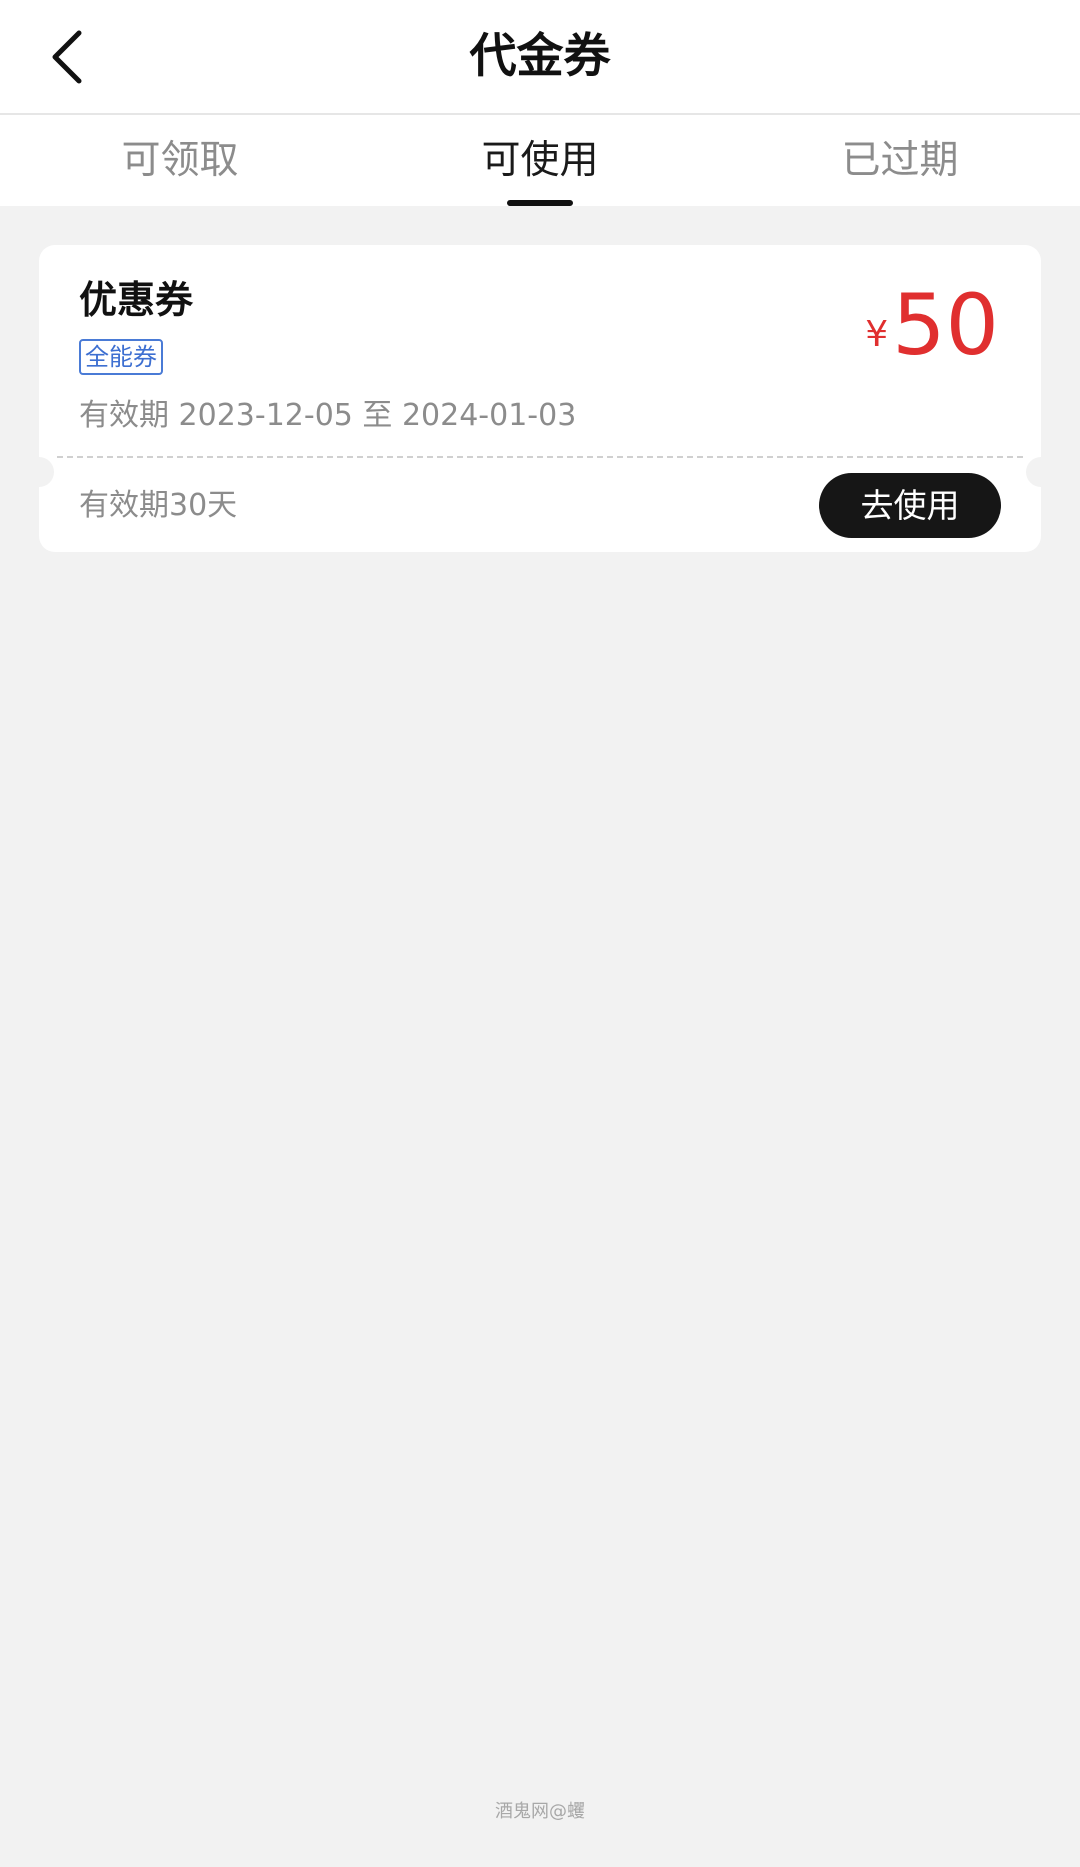  I want to click on tab-expired: 已过期, so click(900, 160).